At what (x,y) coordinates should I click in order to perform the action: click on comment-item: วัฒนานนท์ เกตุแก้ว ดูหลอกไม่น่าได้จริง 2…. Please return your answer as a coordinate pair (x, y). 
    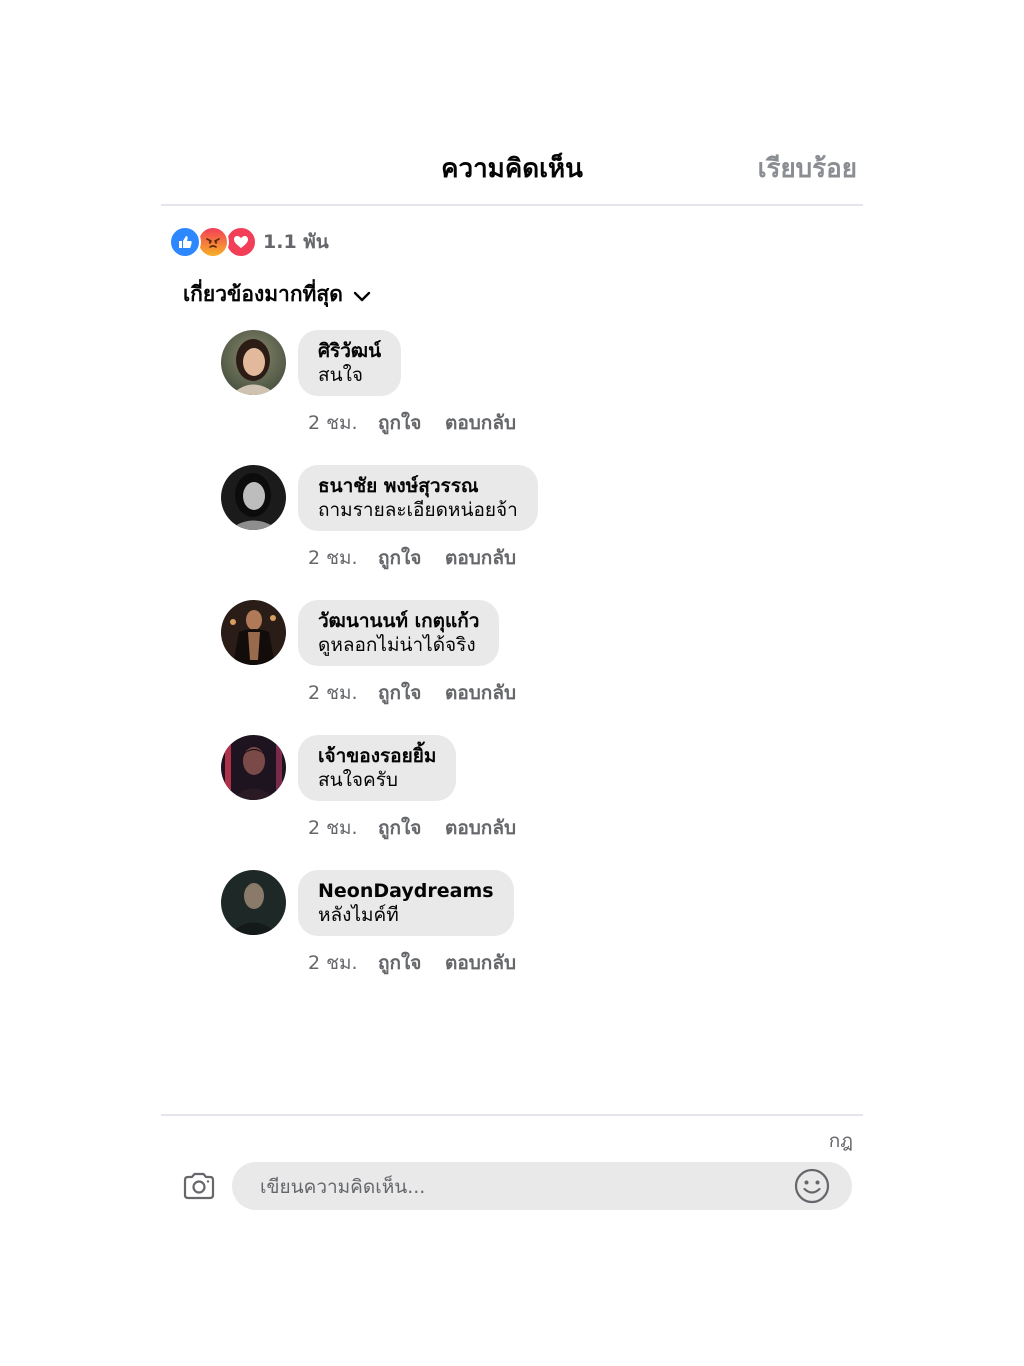
    Looking at the image, I should click on (521, 660).